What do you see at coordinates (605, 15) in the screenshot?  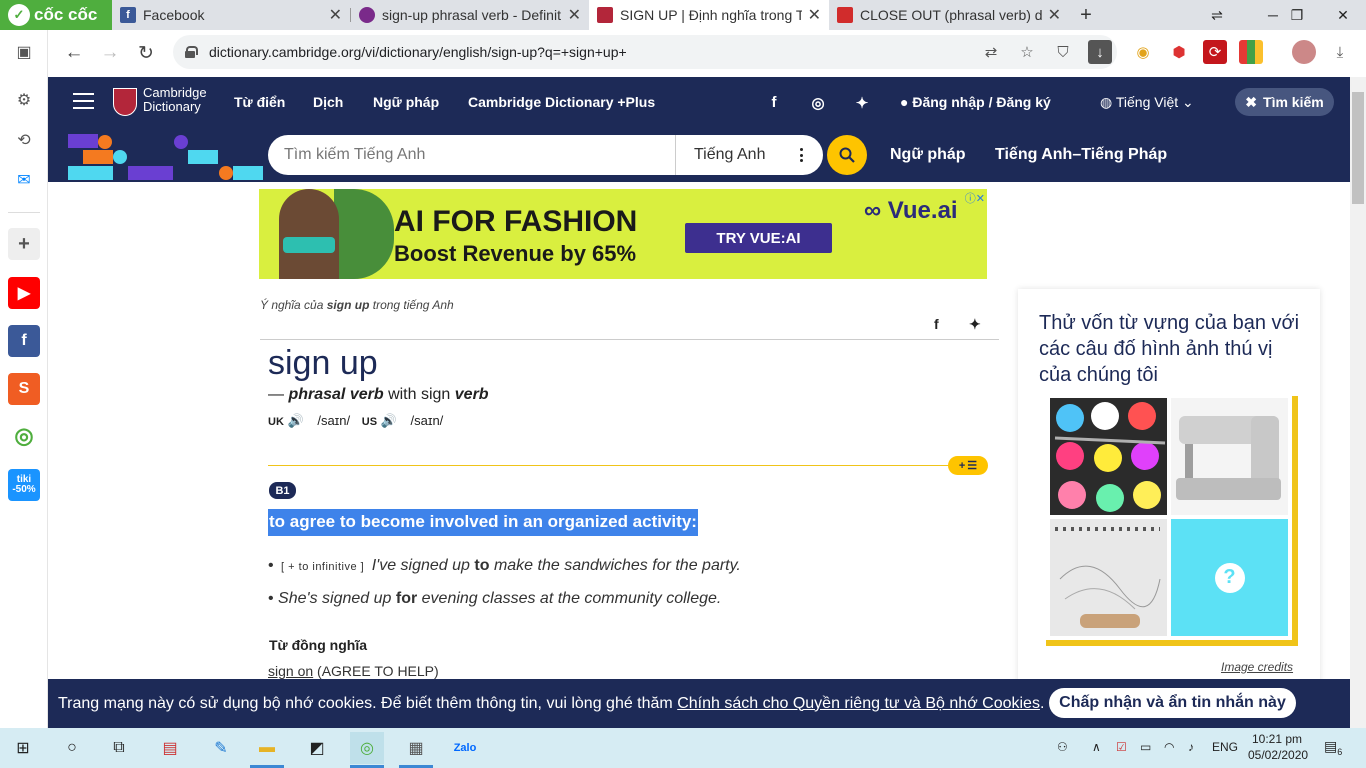 I see `cambridge-favicon-icon` at bounding box center [605, 15].